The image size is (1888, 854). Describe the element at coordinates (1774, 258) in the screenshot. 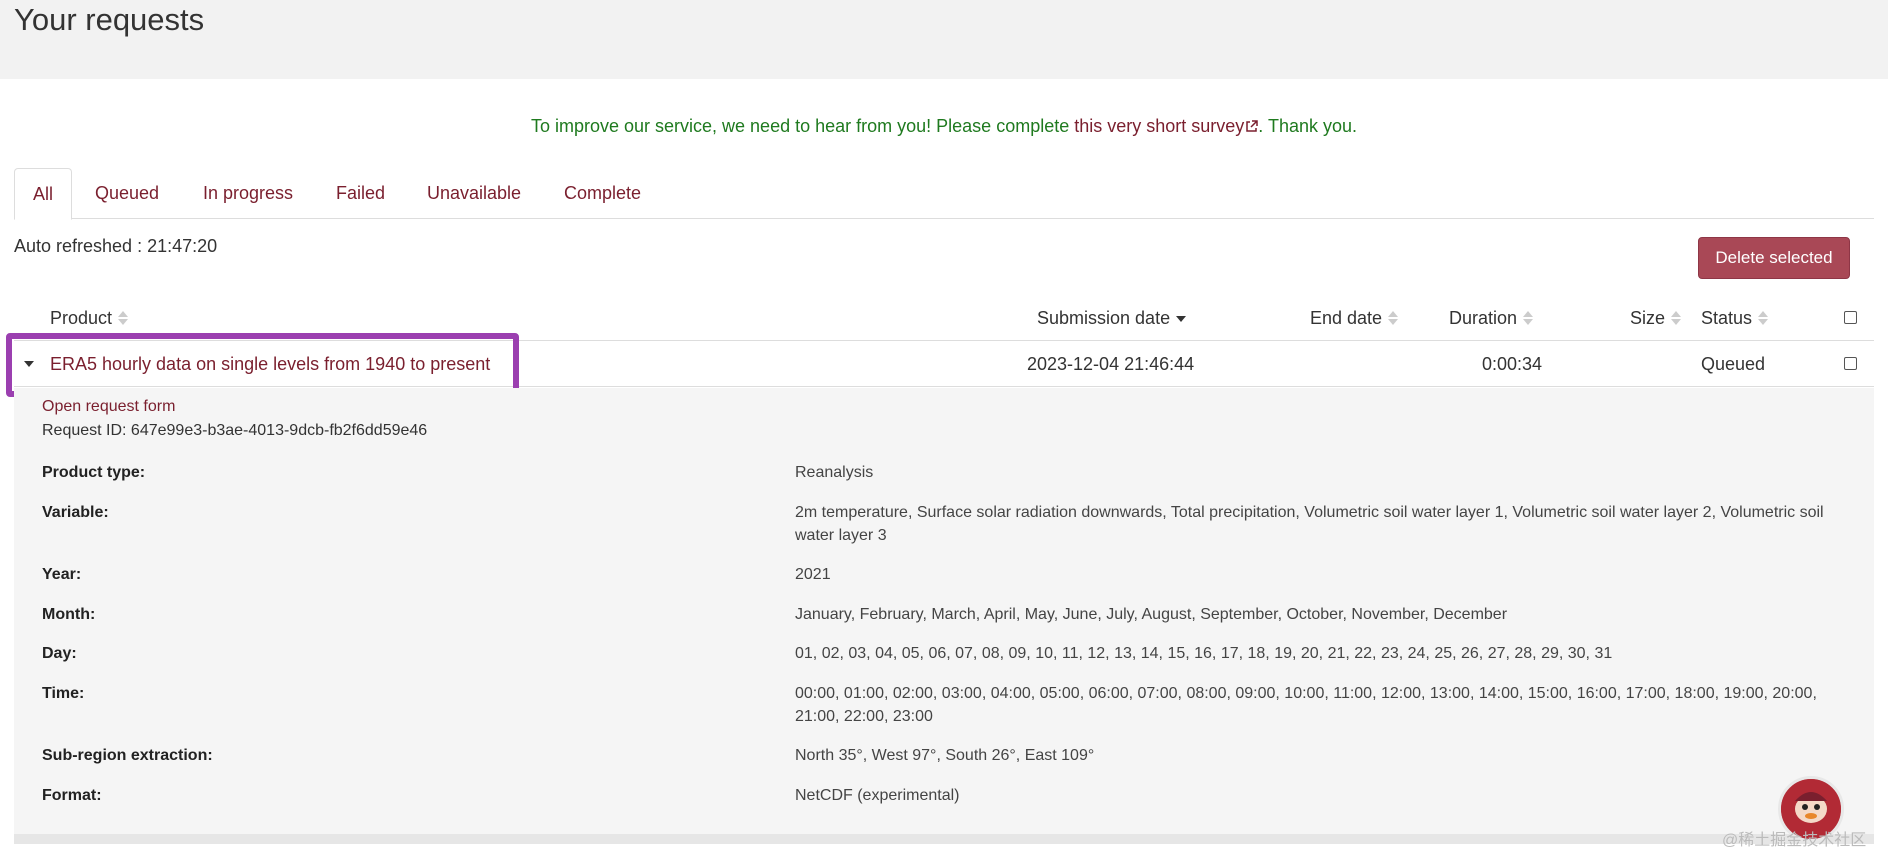

I see `delete-selected-button: Delete selected` at that location.